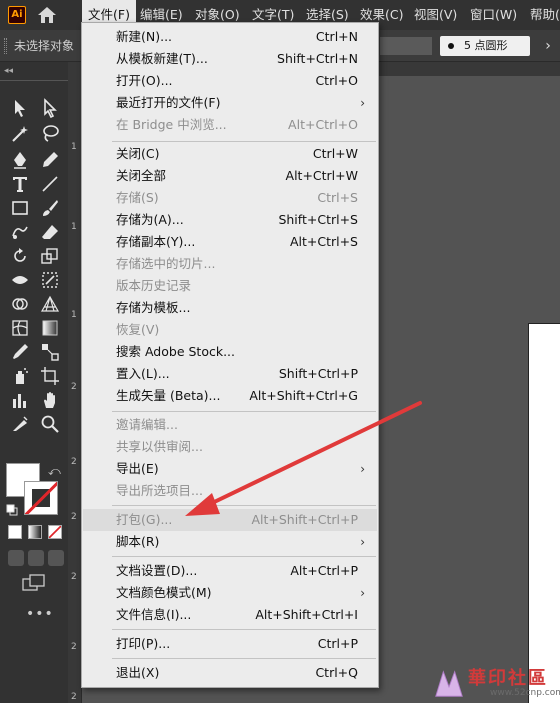  Describe the element at coordinates (20, 328) in the screenshot. I see `mesh-tool-icon` at that location.